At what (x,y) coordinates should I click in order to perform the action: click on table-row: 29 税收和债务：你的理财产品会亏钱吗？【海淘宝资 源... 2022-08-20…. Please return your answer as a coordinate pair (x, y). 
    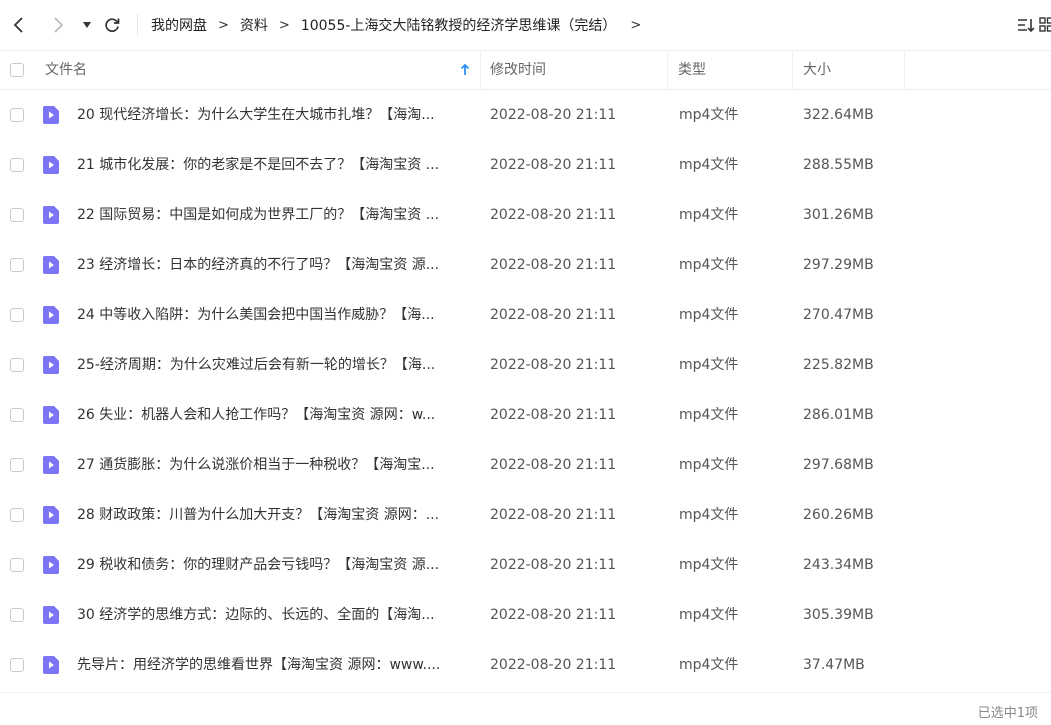
    Looking at the image, I should click on (525, 565).